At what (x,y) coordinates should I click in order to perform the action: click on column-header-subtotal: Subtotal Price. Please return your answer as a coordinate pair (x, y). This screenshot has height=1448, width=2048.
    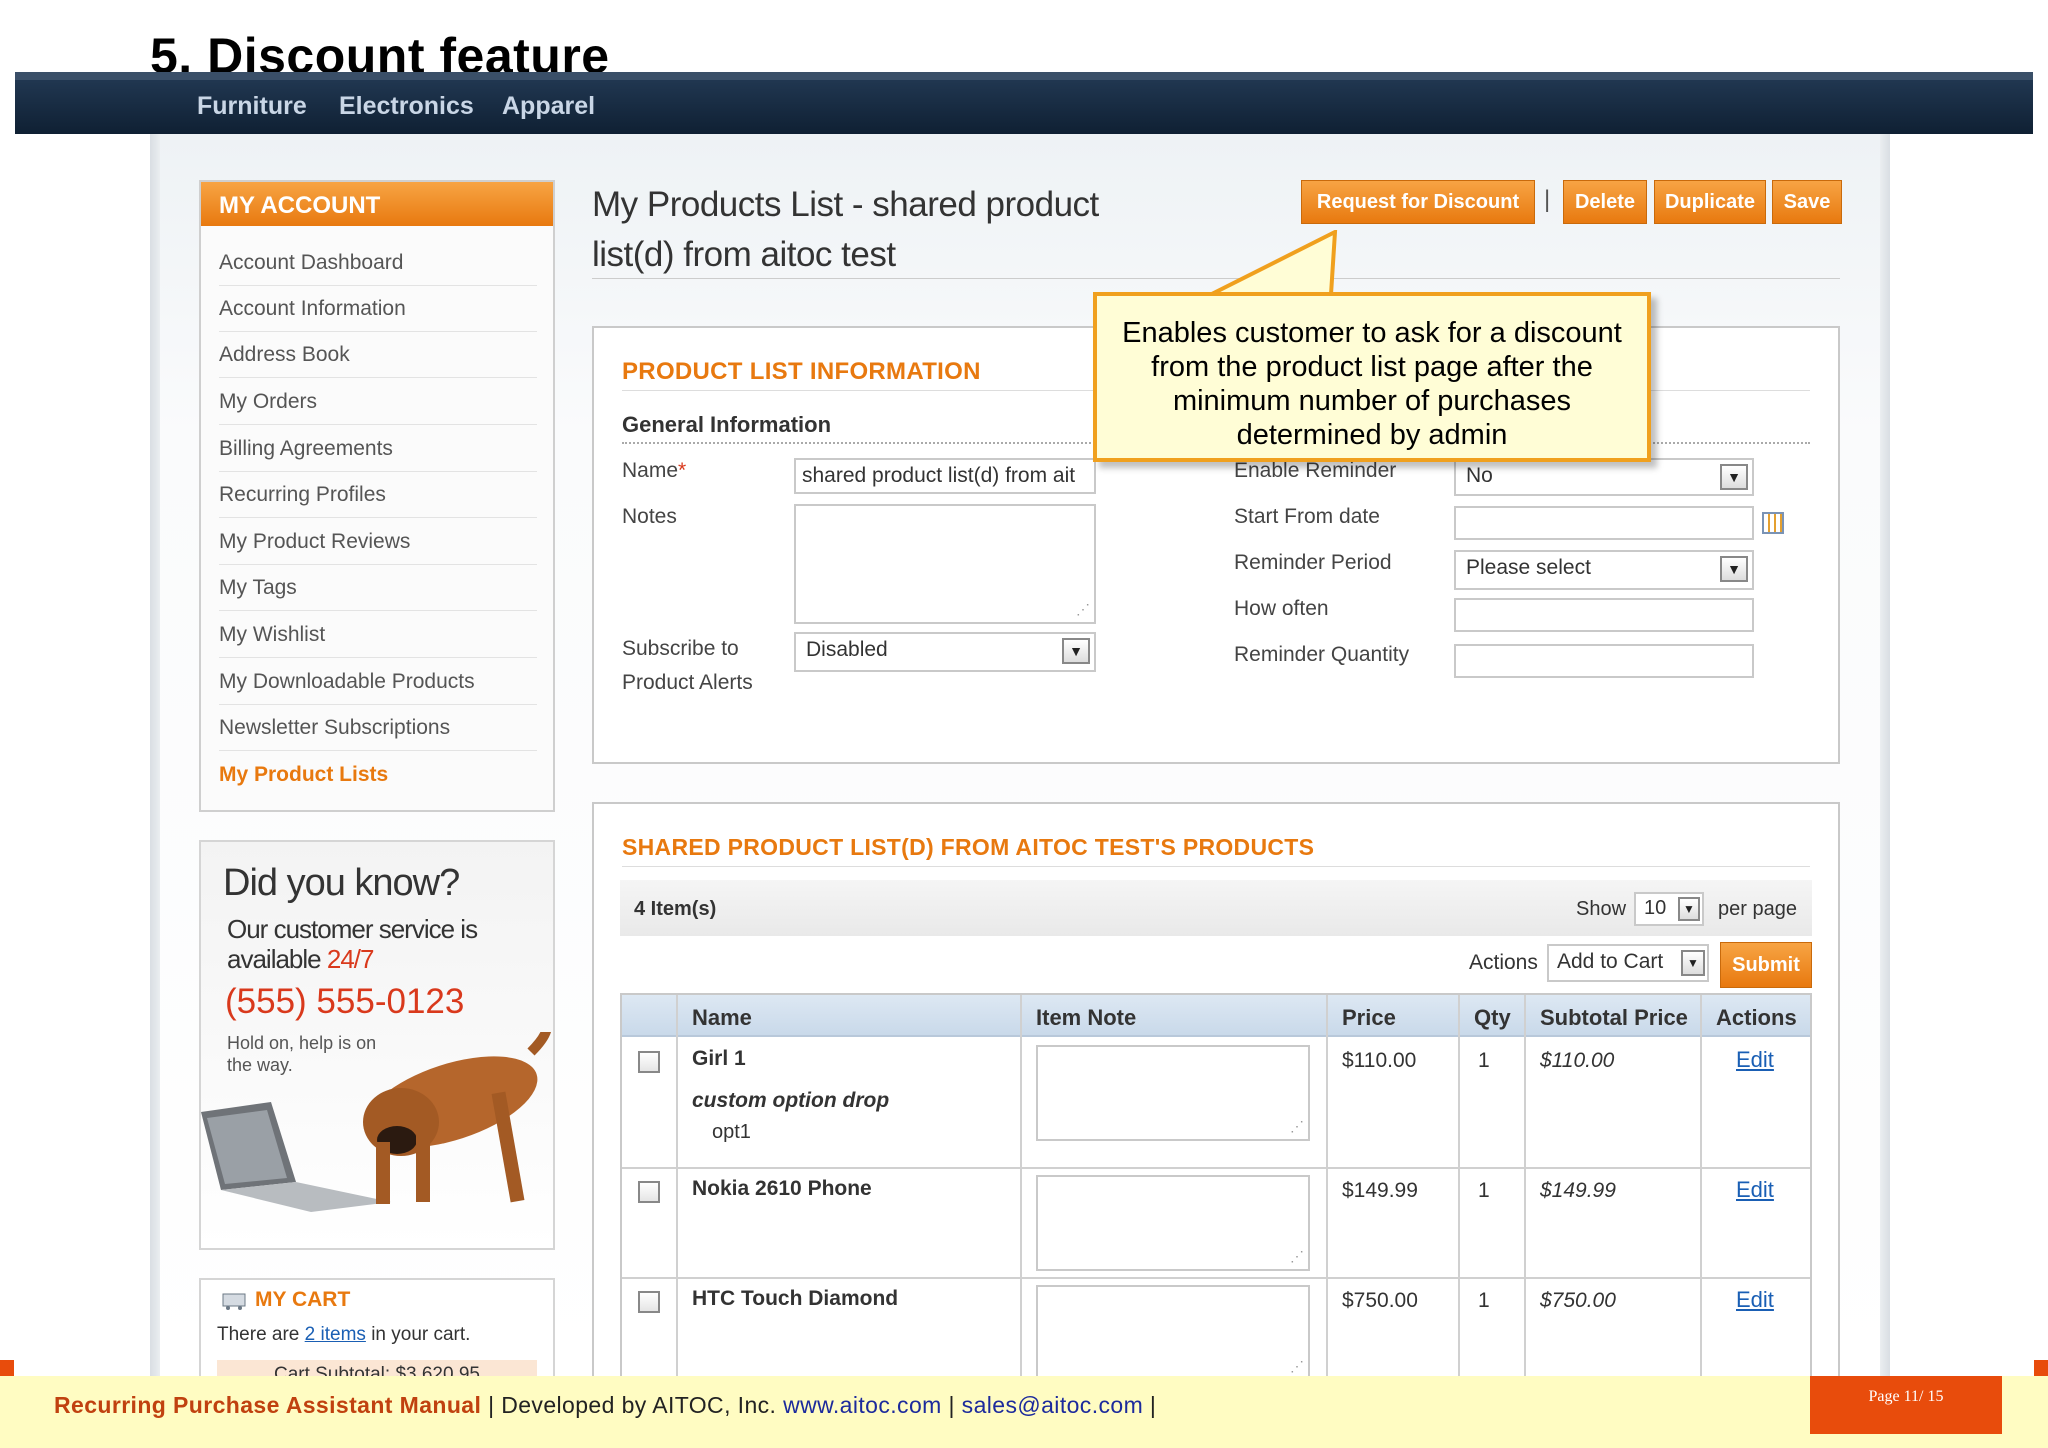
    Looking at the image, I should click on (1614, 1017).